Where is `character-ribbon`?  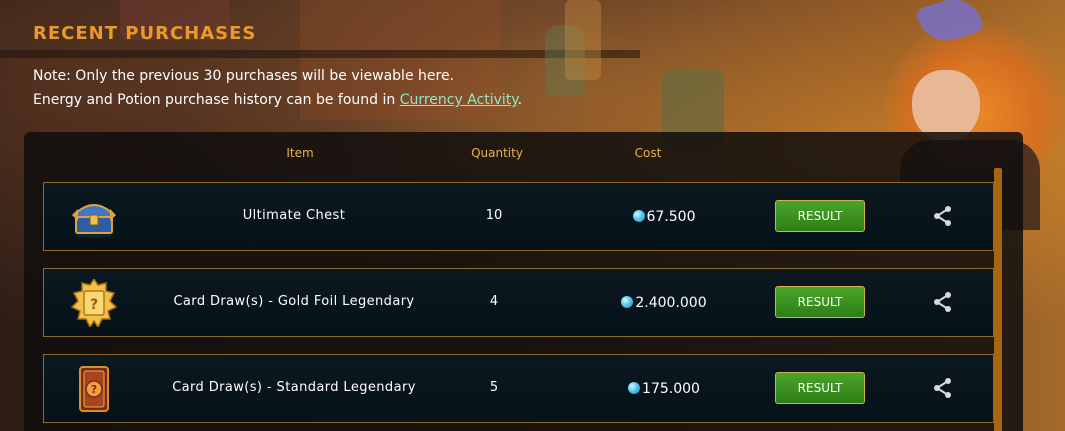
character-ribbon is located at coordinates (950, 24).